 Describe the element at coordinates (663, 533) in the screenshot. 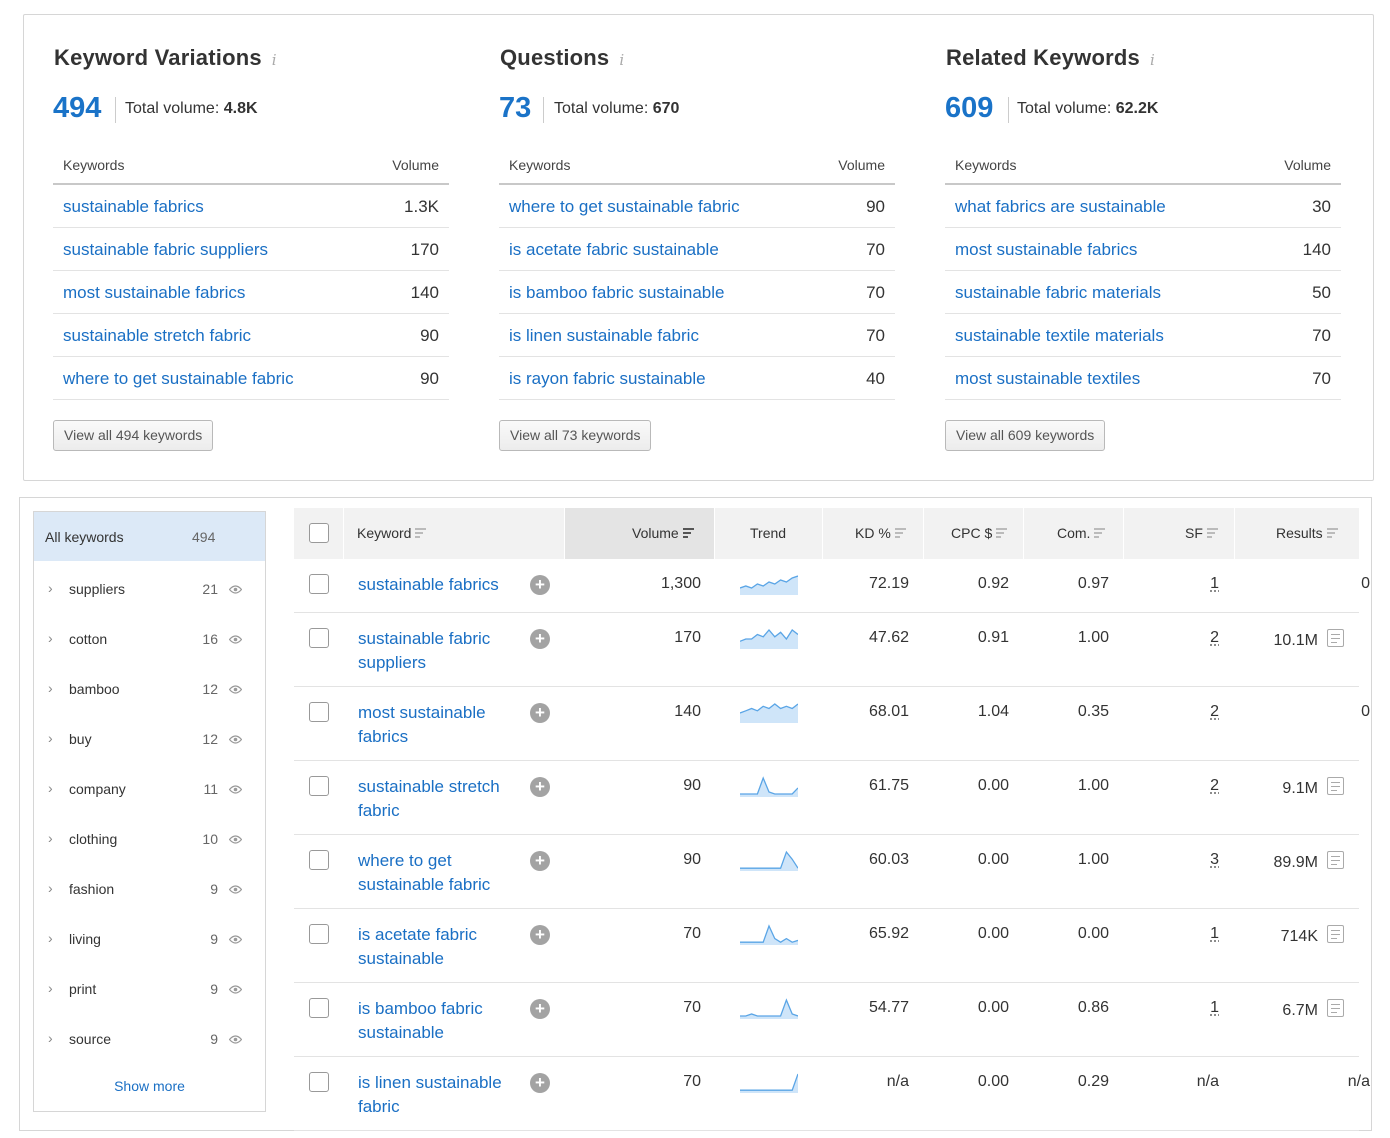

I see `header-volume: Volume` at that location.